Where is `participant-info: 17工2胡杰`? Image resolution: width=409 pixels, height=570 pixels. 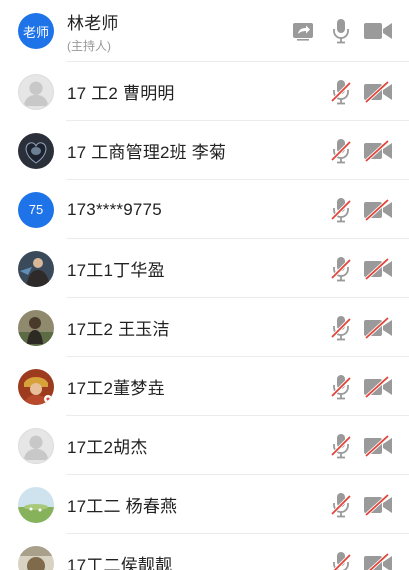 participant-info: 17工2胡杰 is located at coordinates (107, 445).